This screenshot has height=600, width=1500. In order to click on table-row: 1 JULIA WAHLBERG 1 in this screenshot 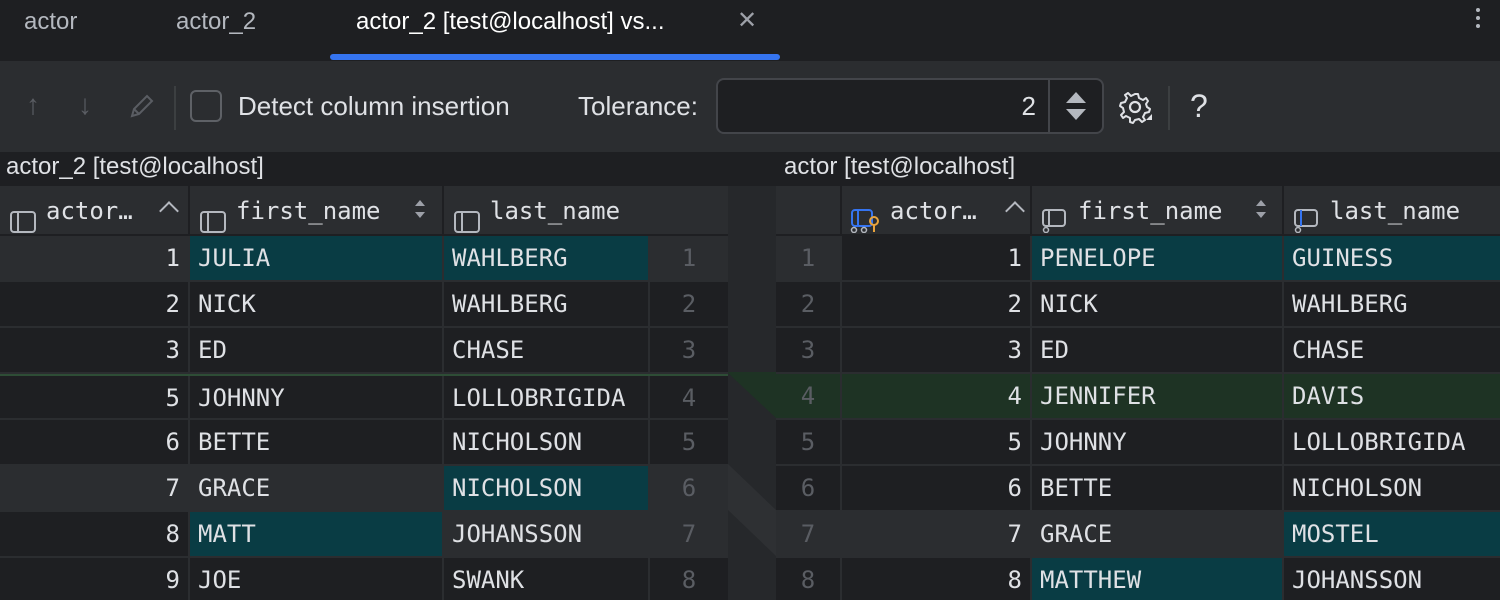, I will do `click(364, 259)`.